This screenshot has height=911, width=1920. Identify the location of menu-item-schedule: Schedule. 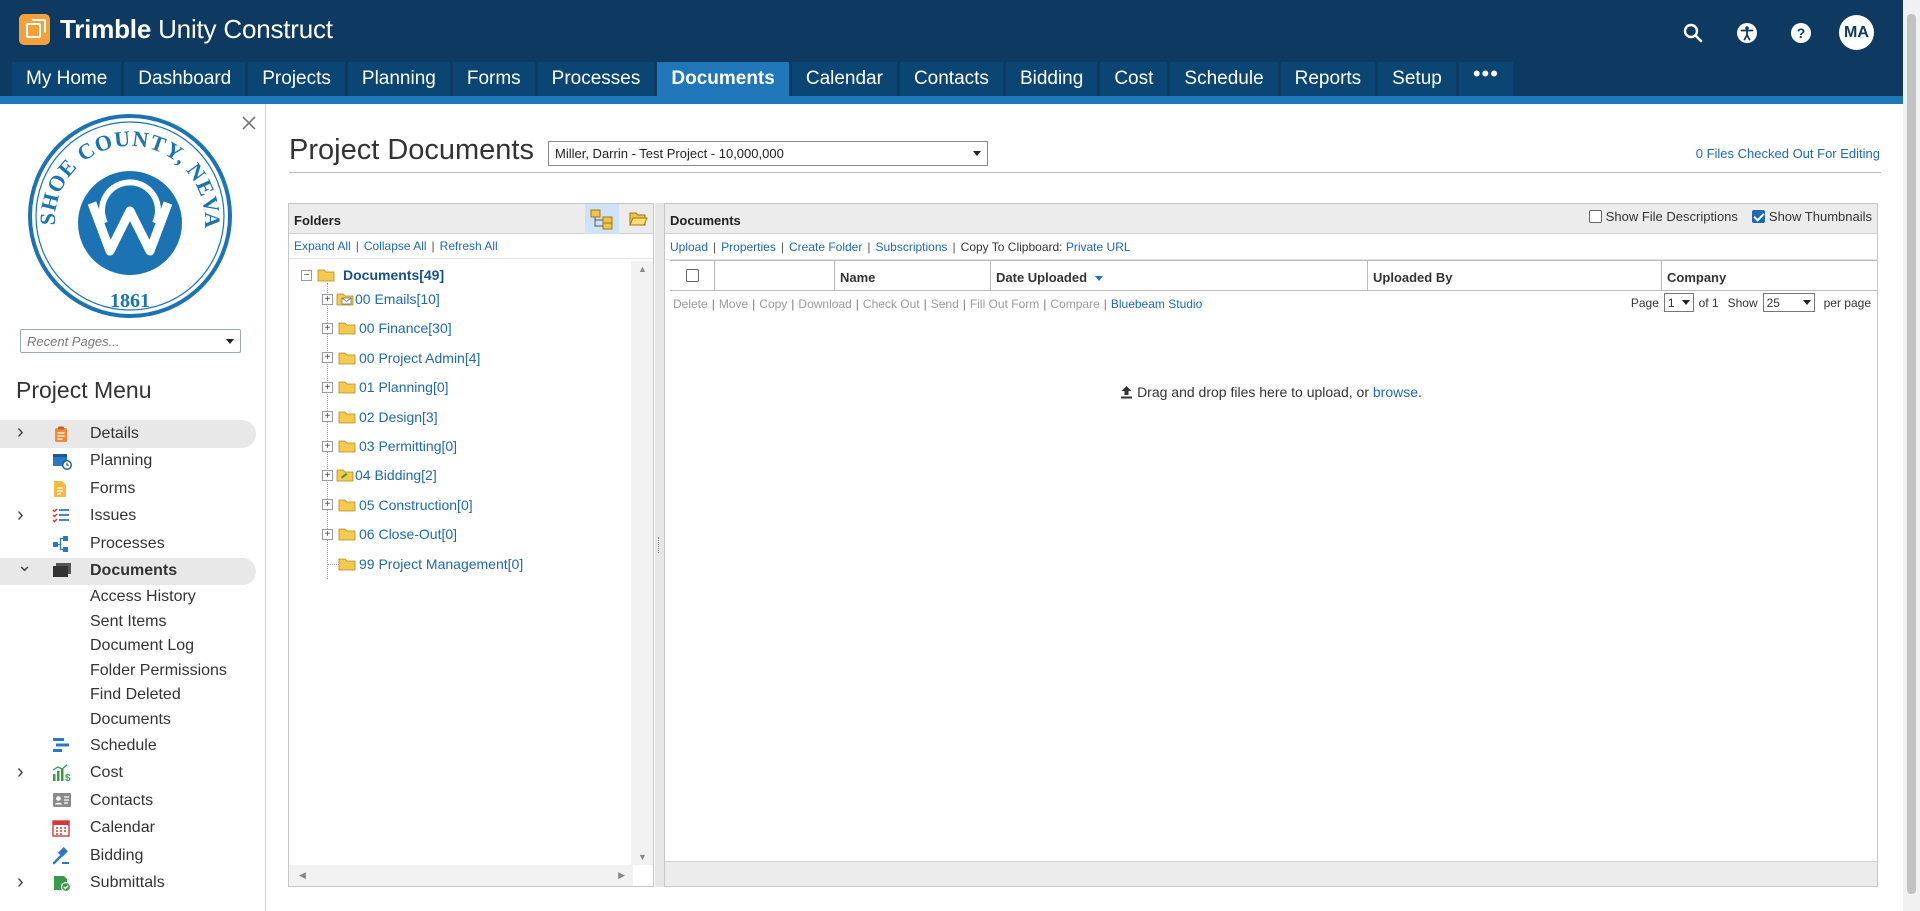
(133, 746).